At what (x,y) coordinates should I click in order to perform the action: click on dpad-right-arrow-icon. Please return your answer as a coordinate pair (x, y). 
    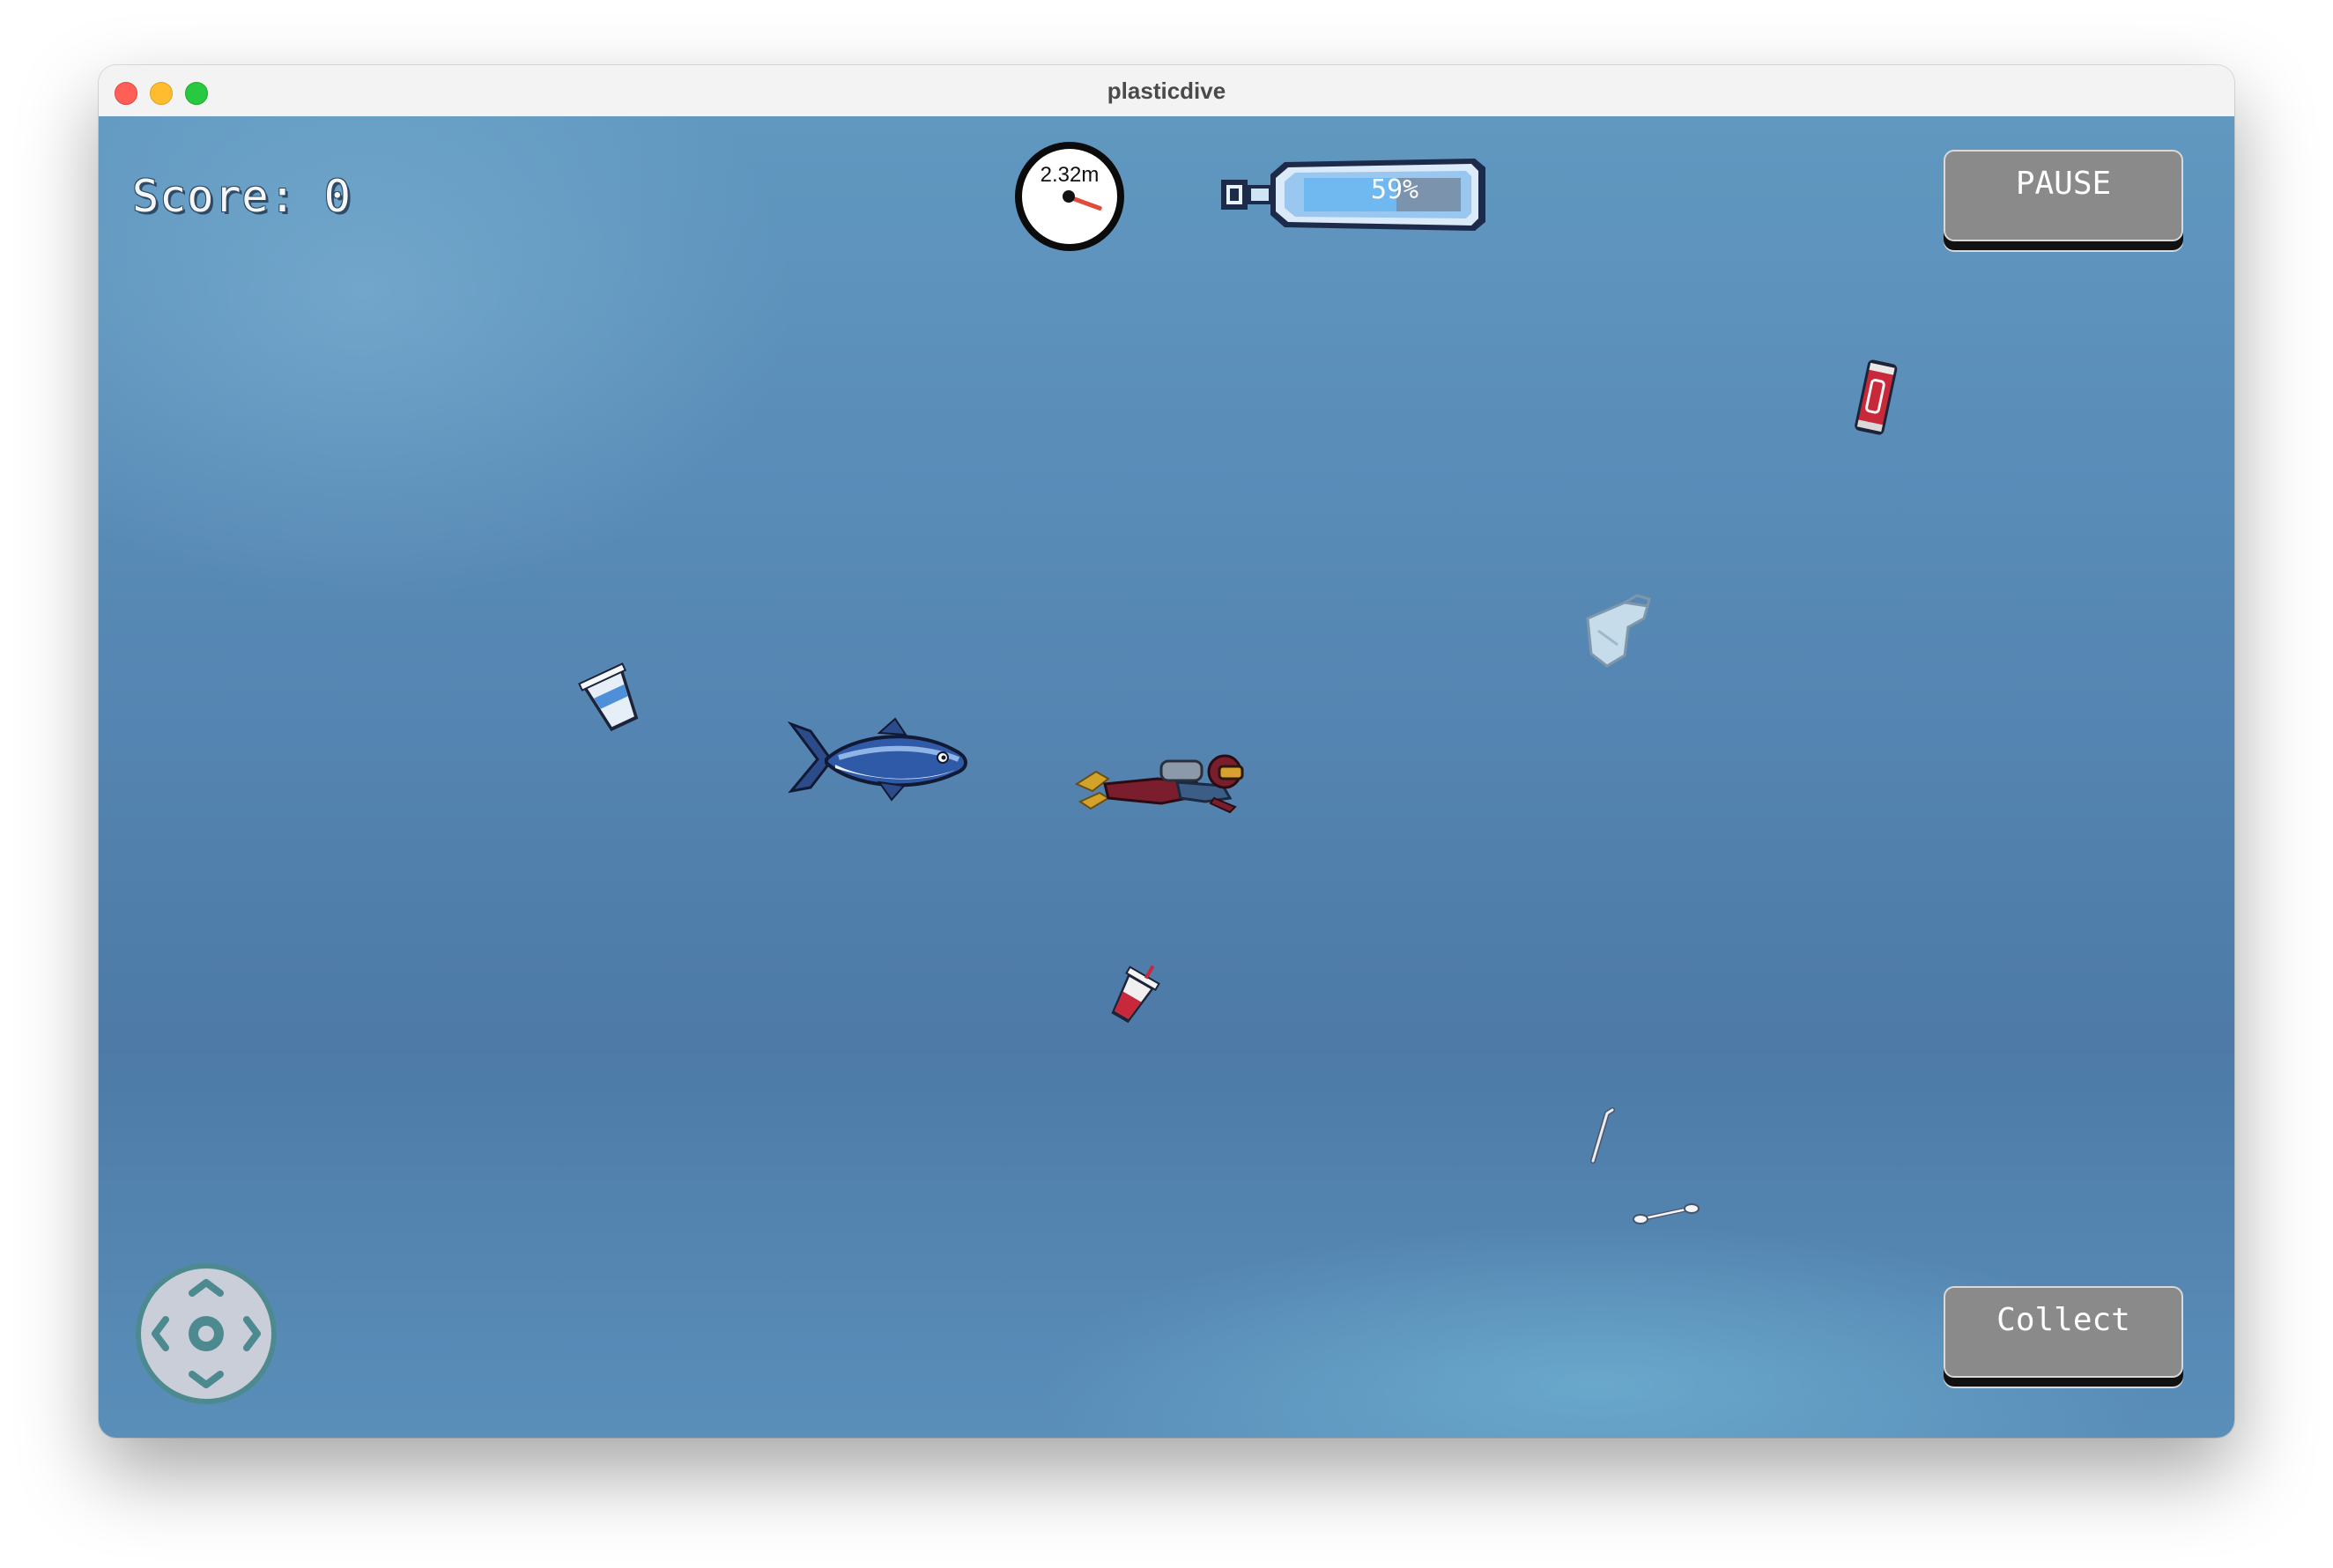
    Looking at the image, I should click on (252, 1333).